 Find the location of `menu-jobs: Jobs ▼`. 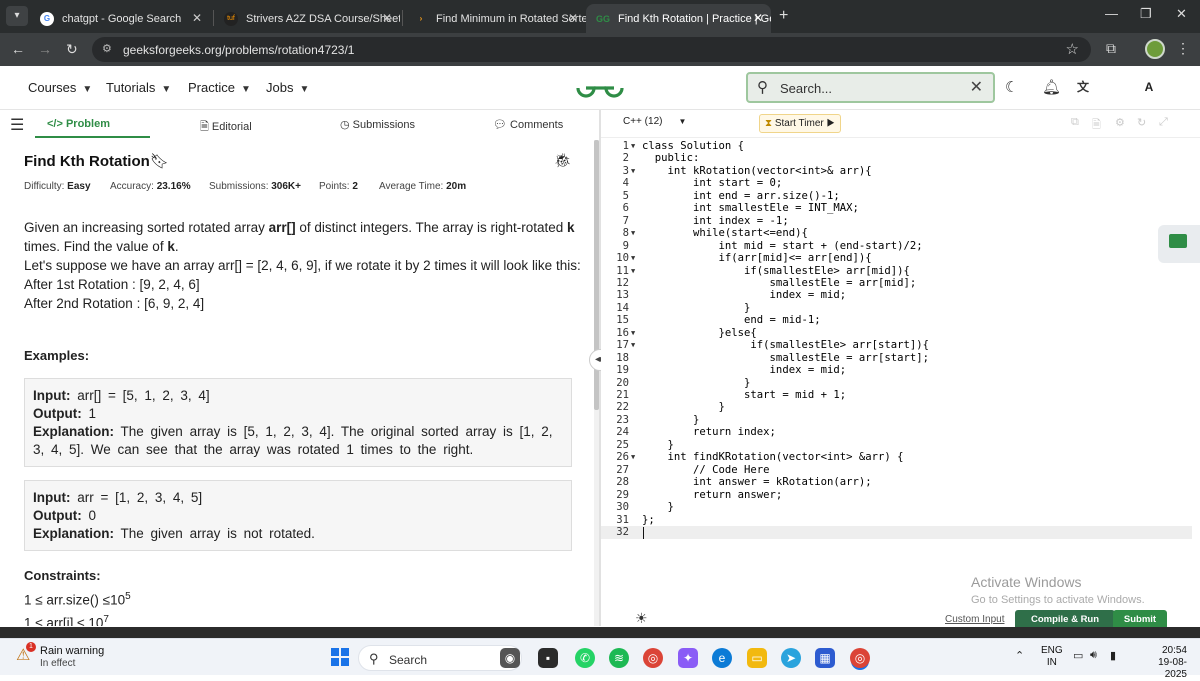

menu-jobs: Jobs ▼ is located at coordinates (287, 87).